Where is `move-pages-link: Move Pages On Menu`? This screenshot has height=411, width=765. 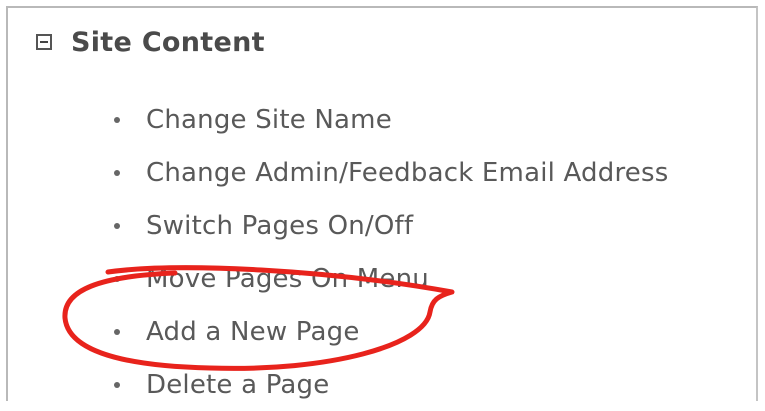 move-pages-link: Move Pages On Menu is located at coordinates (287, 279).